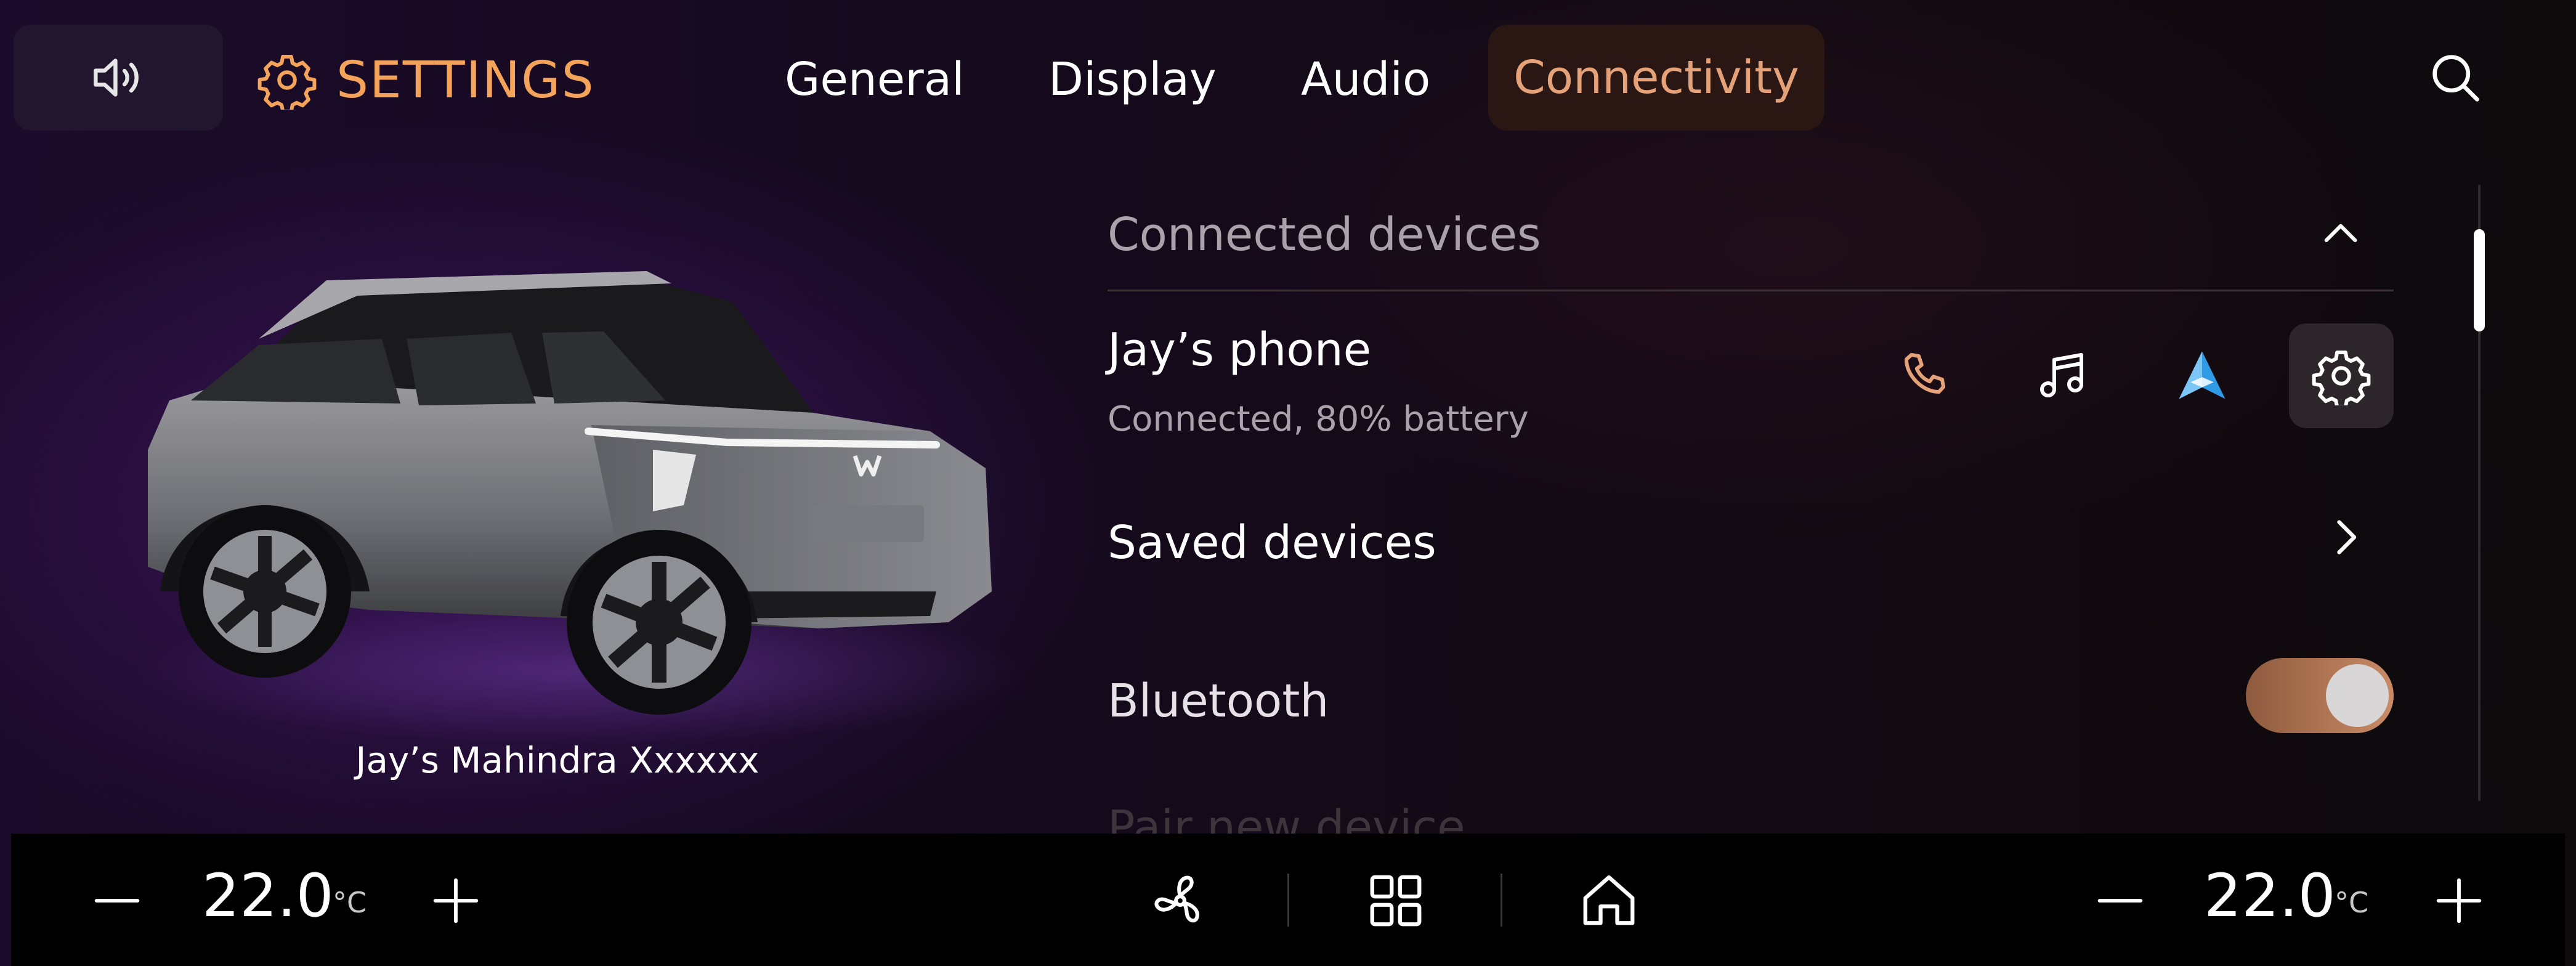 This screenshot has height=966, width=2576. Describe the element at coordinates (1365, 79) in the screenshot. I see `tab-audio: Audio` at that location.